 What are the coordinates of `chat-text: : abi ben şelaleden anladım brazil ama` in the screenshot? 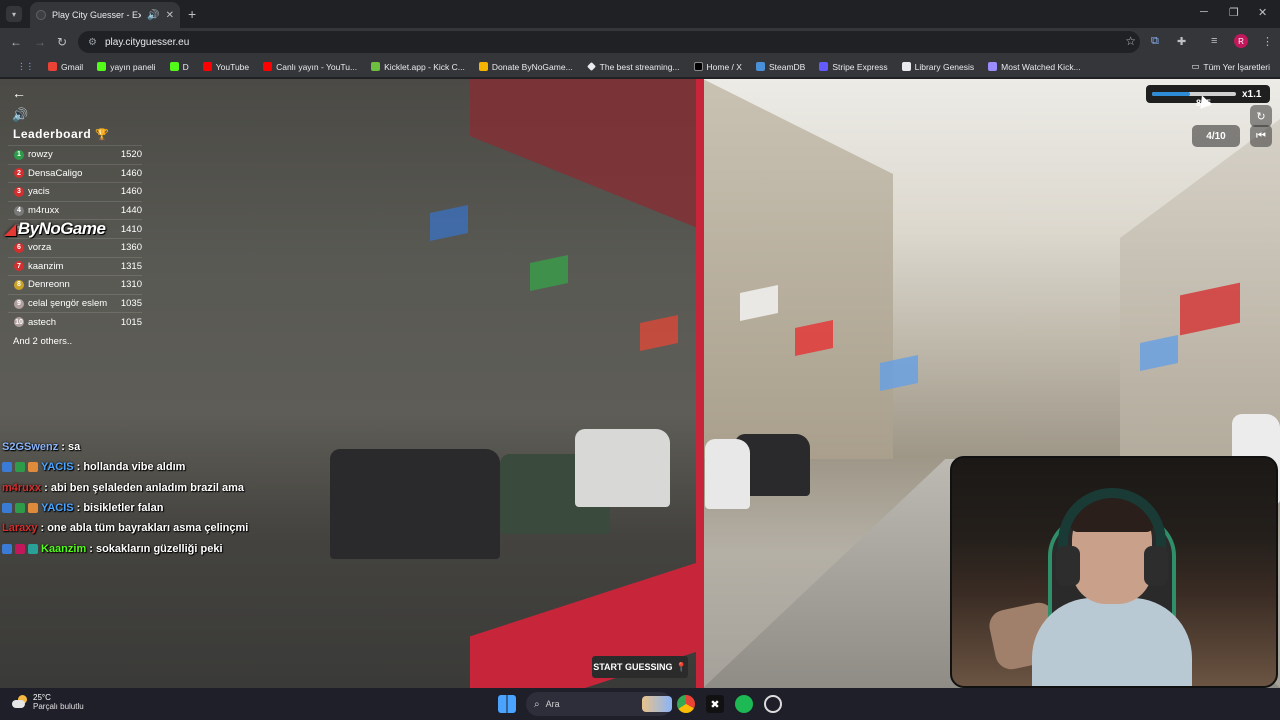 It's located at (144, 487).